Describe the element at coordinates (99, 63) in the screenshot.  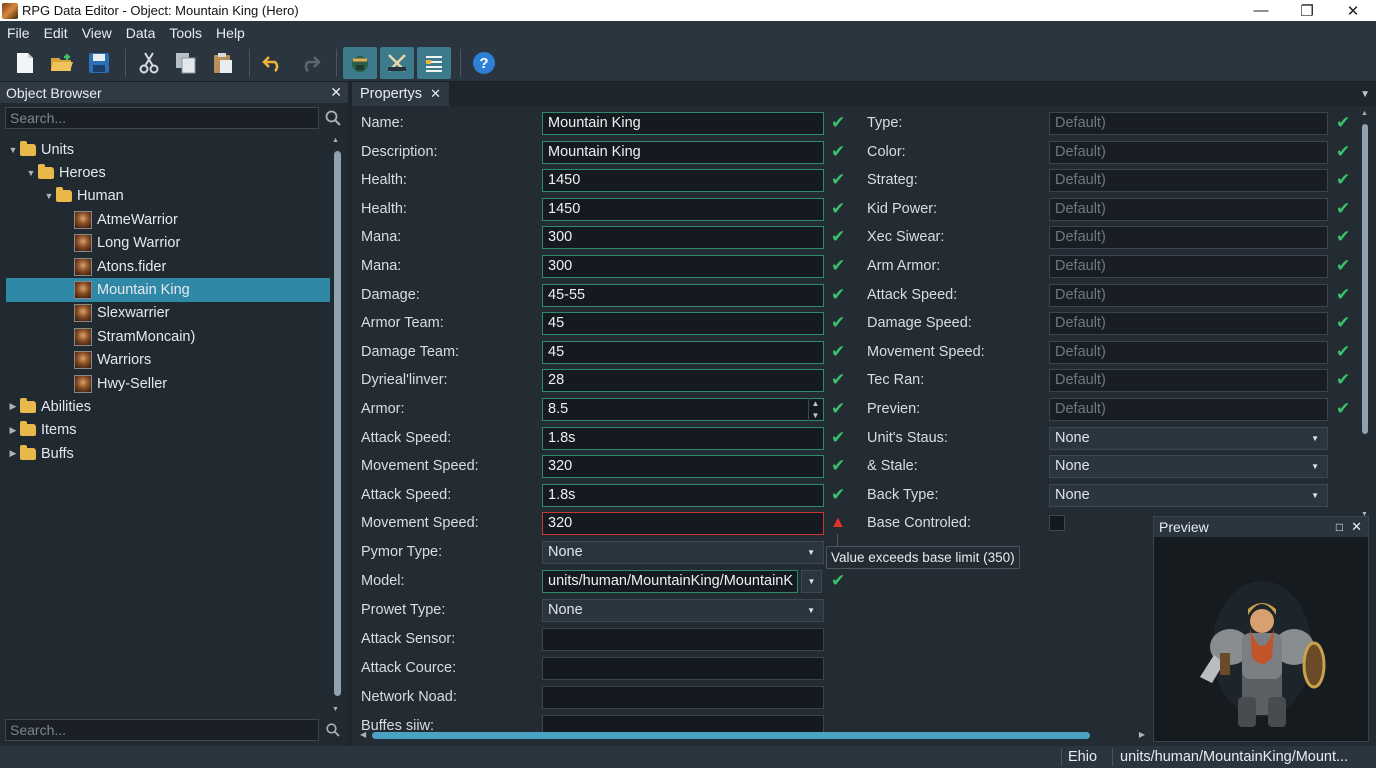
I see `save-icon` at that location.